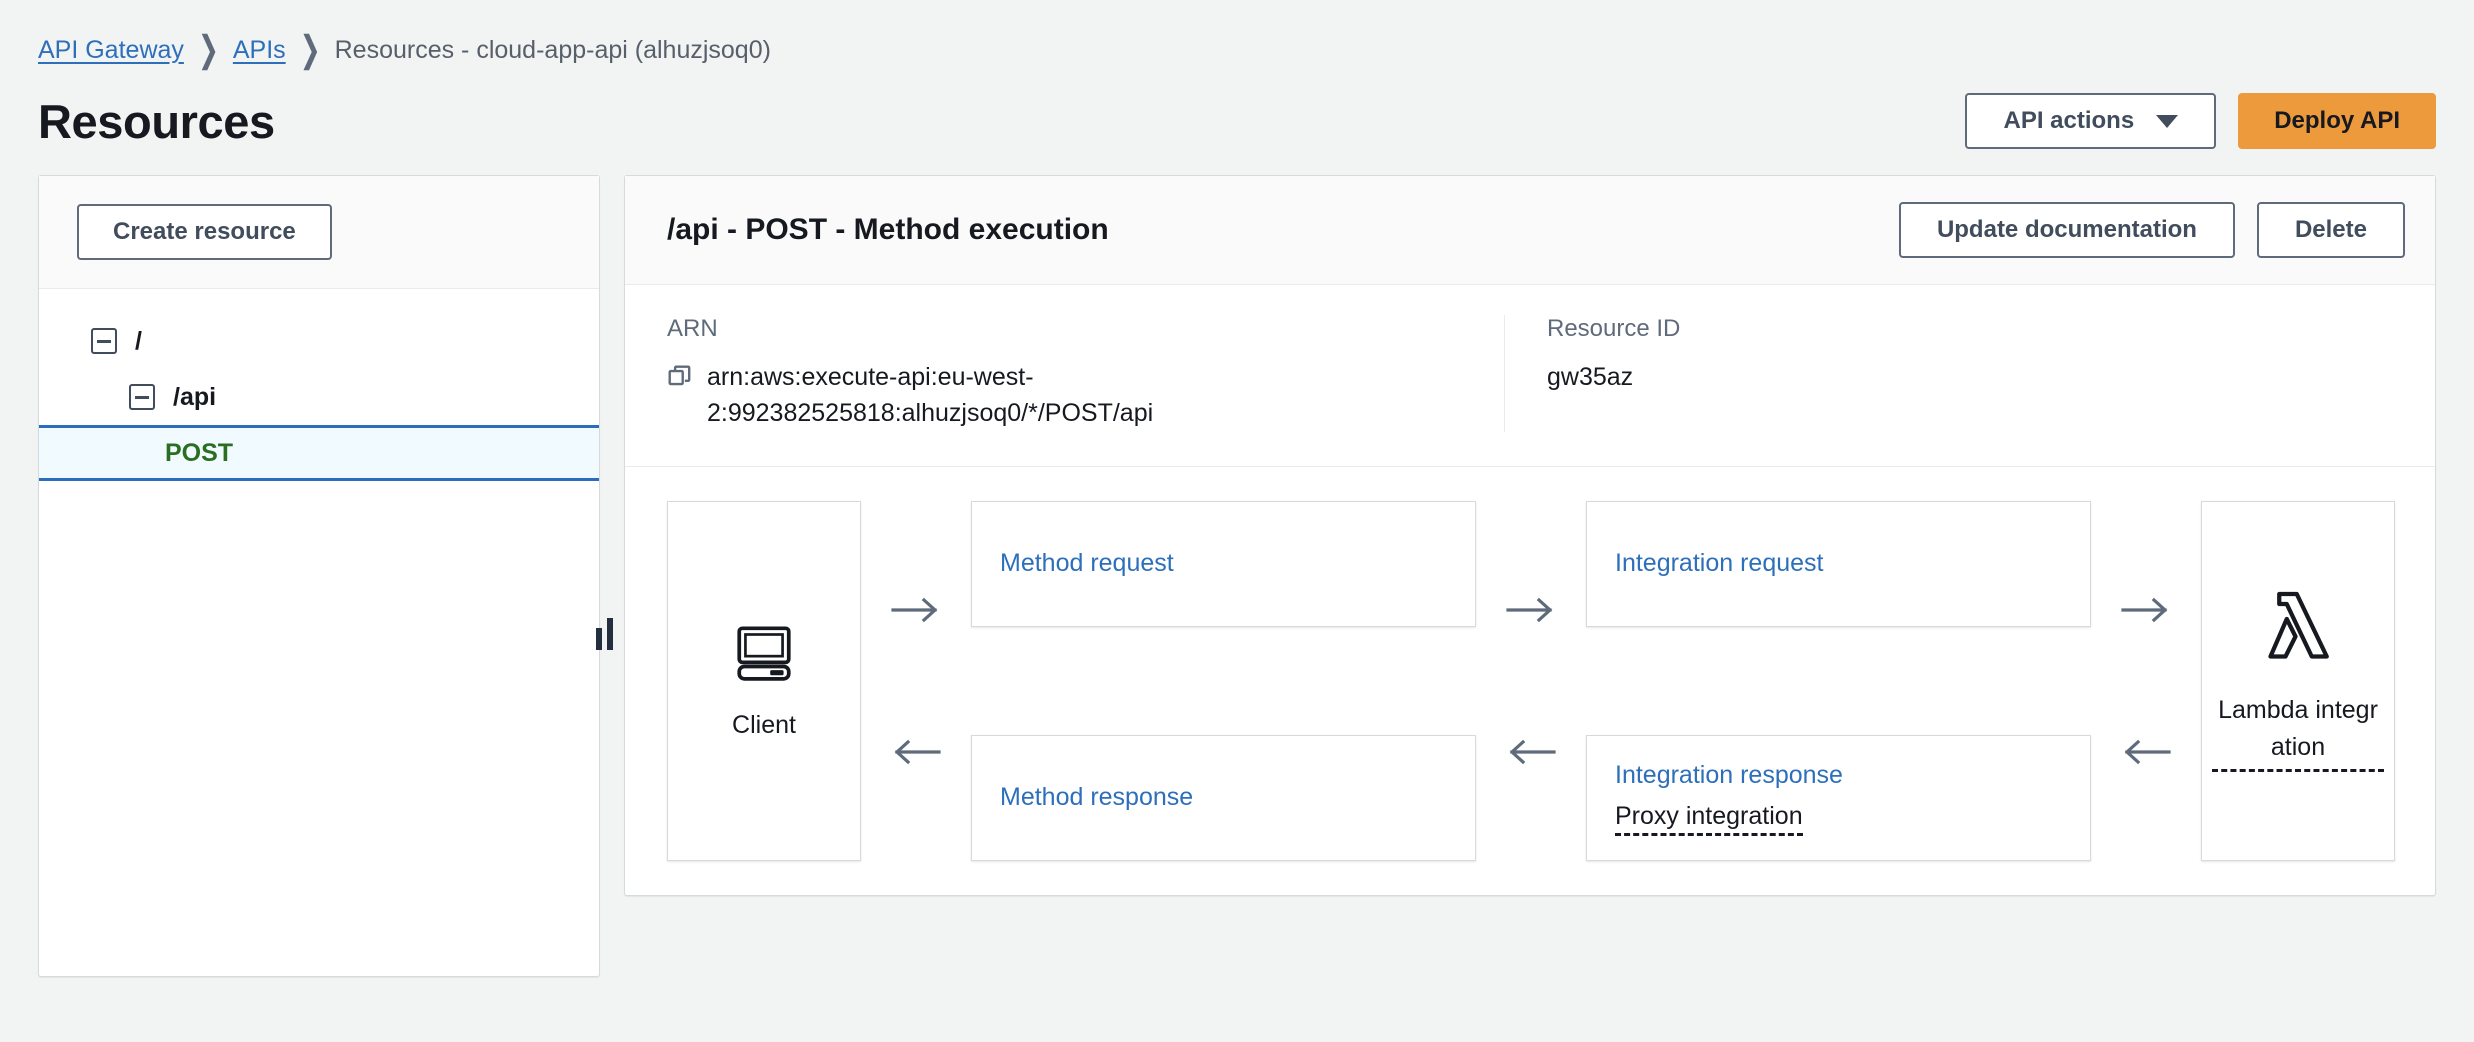 The width and height of the screenshot is (2474, 1042). I want to click on chevron-down-icon, so click(2167, 121).